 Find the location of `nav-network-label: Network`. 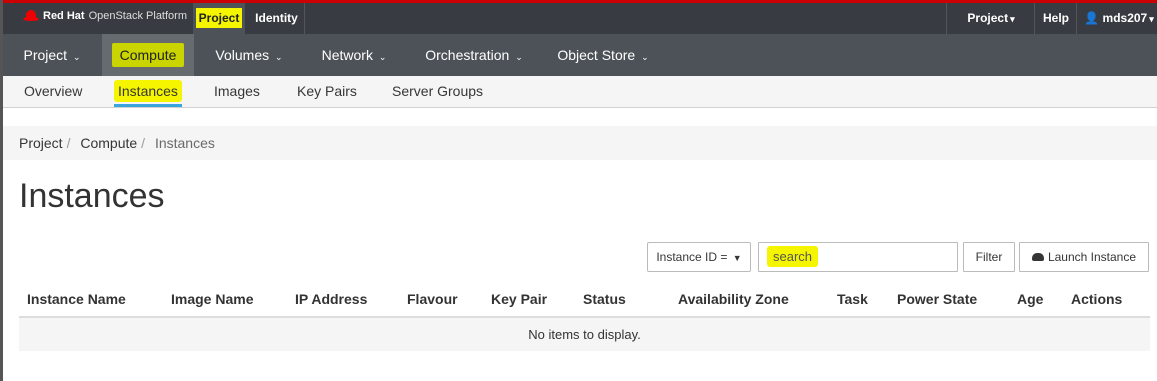

nav-network-label: Network is located at coordinates (347, 55).